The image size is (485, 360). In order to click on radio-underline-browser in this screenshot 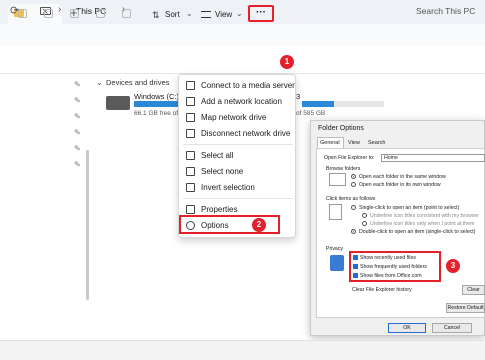, I will do `click(364, 215)`.